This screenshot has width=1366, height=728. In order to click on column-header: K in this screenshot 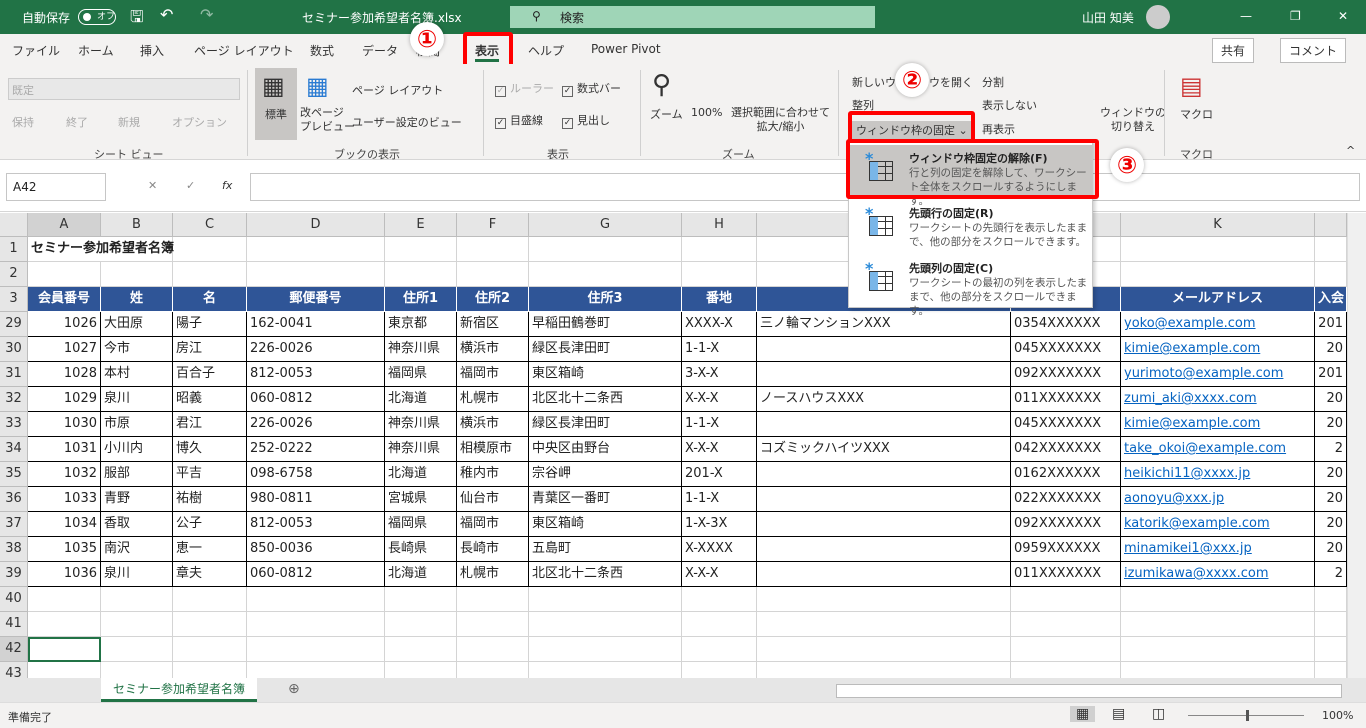, I will do `click(1218, 225)`.